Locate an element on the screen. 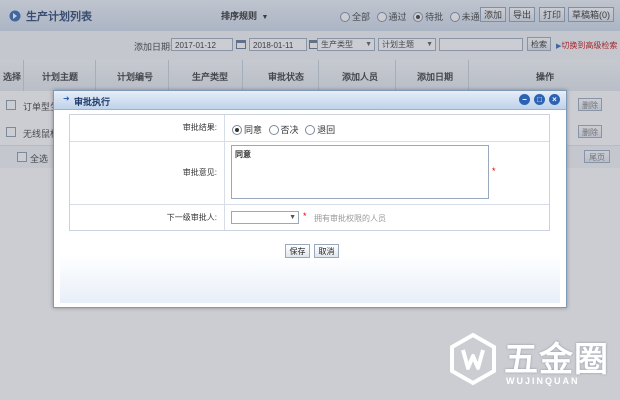  result-option-reject: 否决 is located at coordinates (283, 130).